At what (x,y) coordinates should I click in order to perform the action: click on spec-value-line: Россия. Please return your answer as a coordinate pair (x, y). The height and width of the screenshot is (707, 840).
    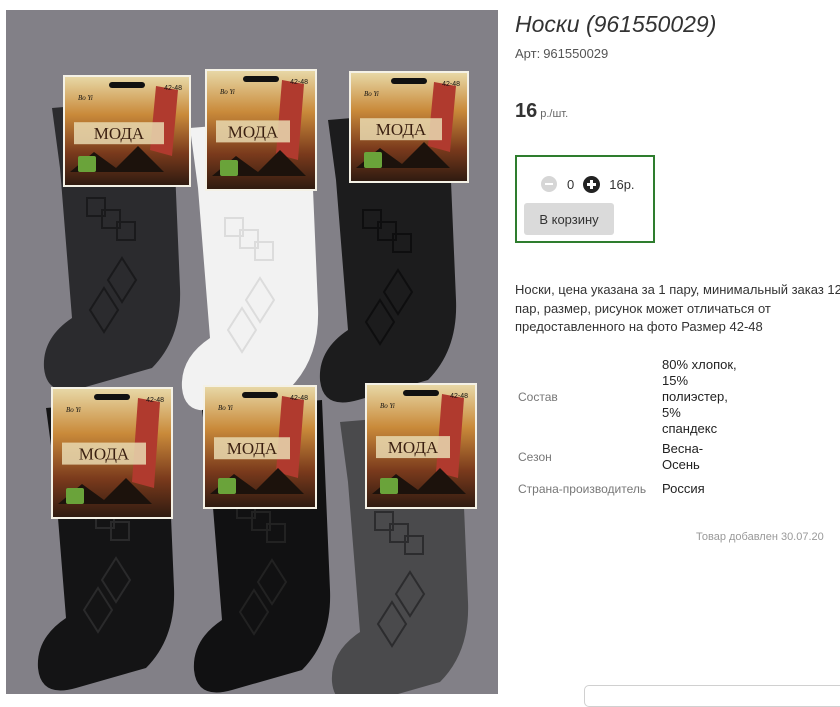
    Looking at the image, I should click on (683, 488).